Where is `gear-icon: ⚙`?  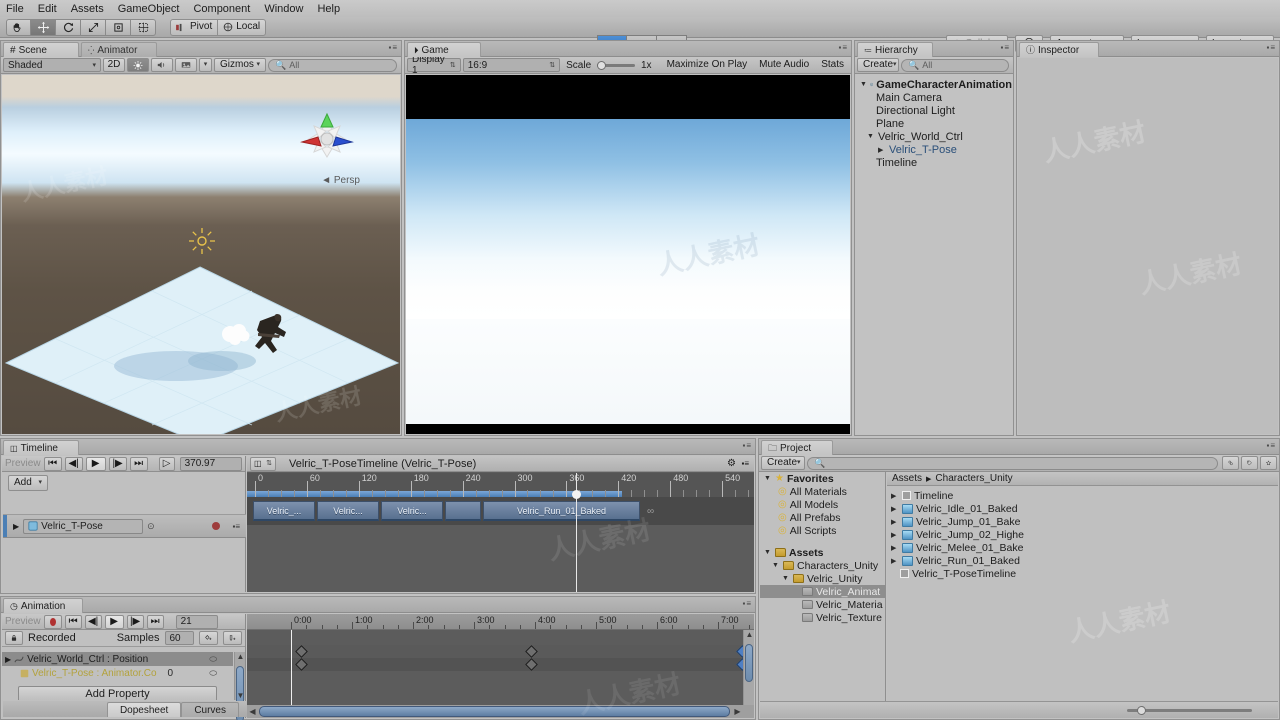
gear-icon: ⚙ is located at coordinates (731, 463).